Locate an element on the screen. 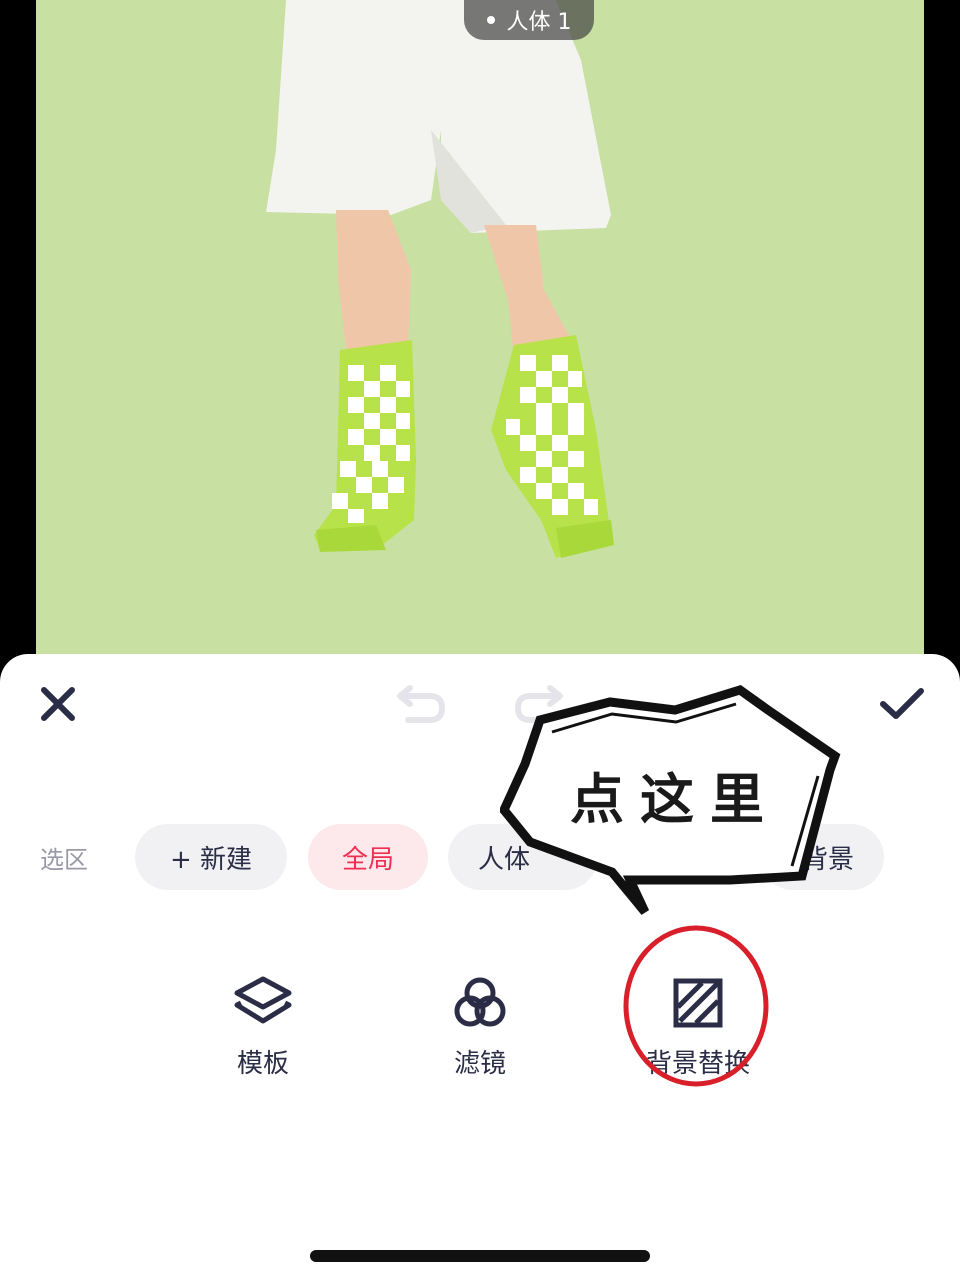  bubble-text: 点这里 is located at coordinates (675, 799).